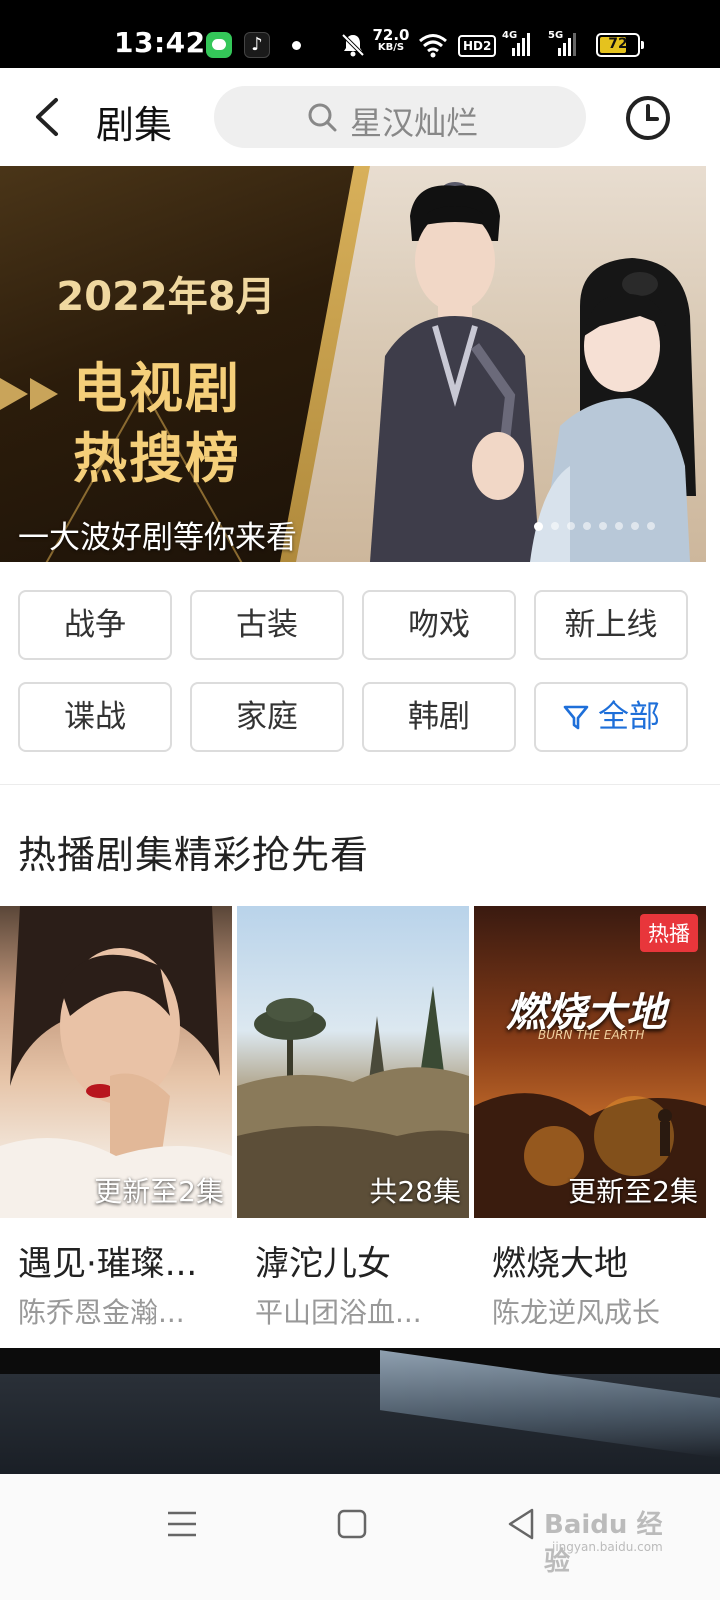 The width and height of the screenshot is (720, 1600). I want to click on episode-count: 共28集, so click(415, 1191).